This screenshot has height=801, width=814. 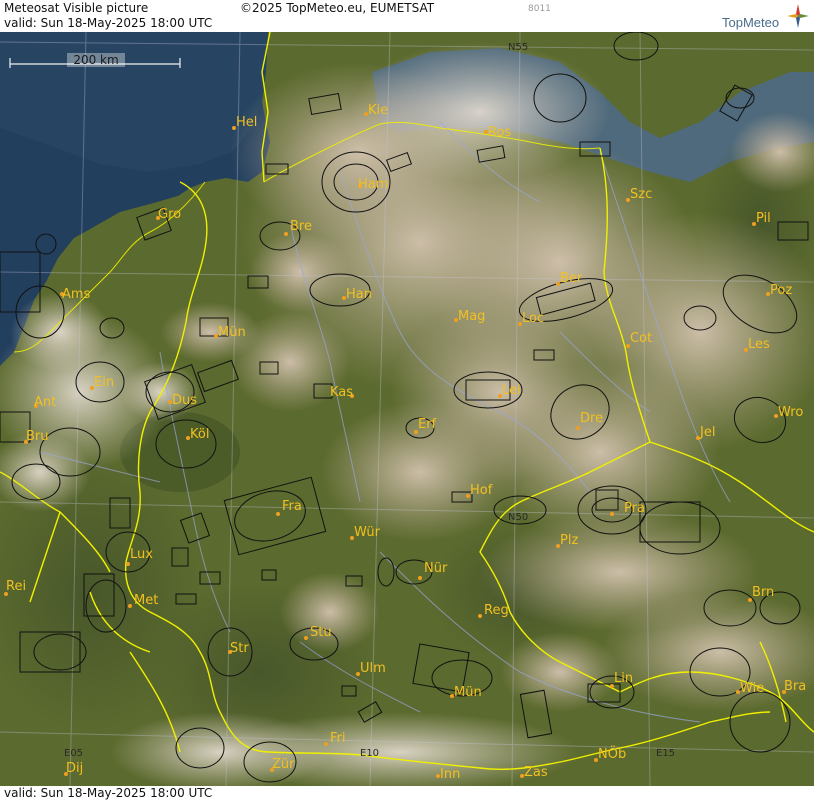 I want to click on brand-logo: TopMeteo, so click(x=751, y=22).